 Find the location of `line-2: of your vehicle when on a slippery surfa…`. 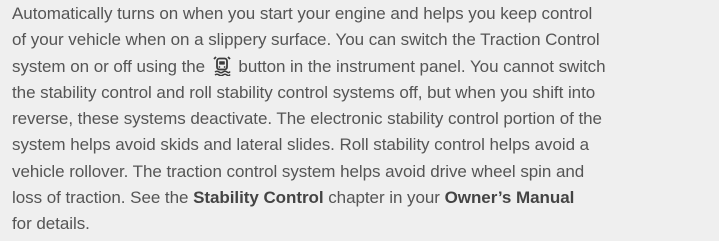

line-2: of your vehicle when on a slippery surfa… is located at coordinates (306, 40).